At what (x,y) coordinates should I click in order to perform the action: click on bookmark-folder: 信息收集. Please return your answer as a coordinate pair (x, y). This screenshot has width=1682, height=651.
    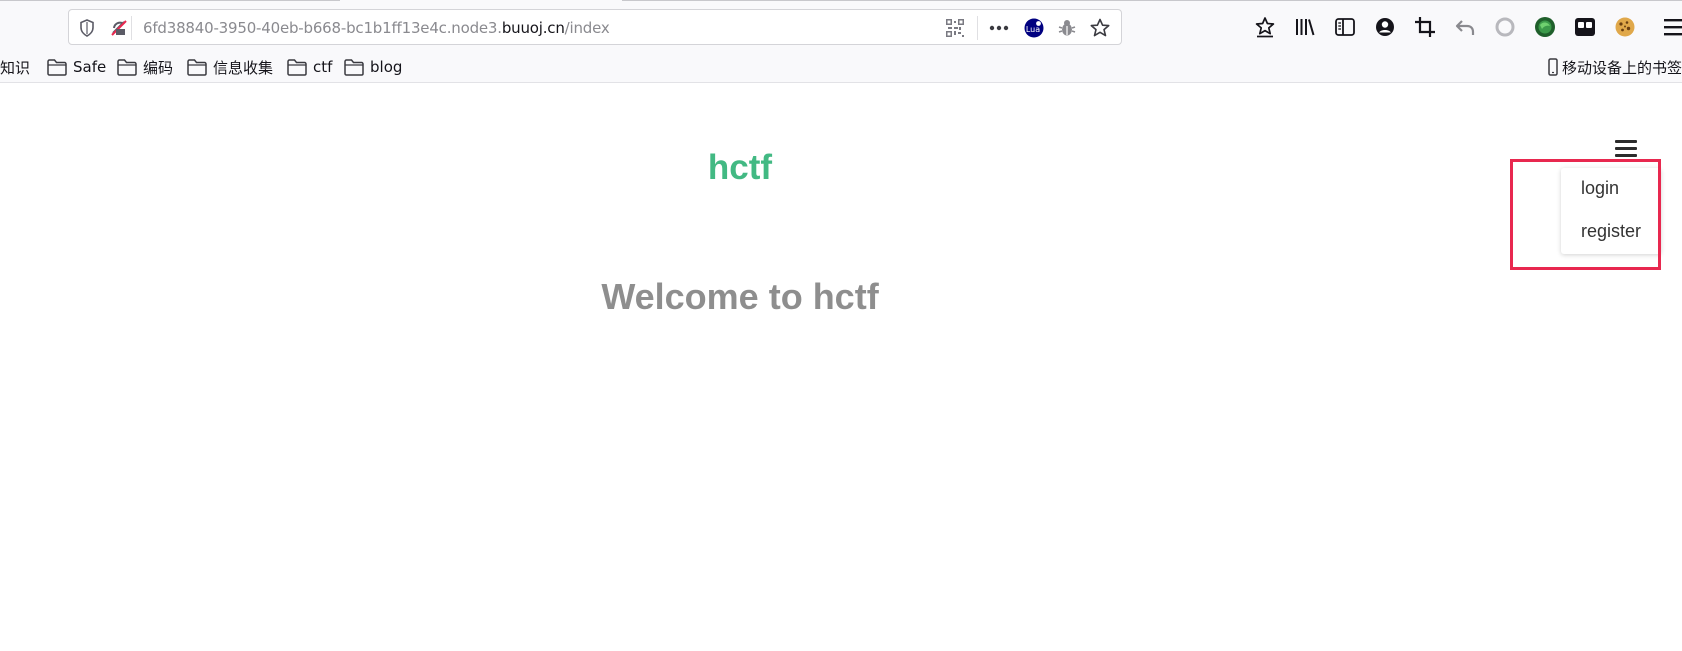
    Looking at the image, I should click on (230, 67).